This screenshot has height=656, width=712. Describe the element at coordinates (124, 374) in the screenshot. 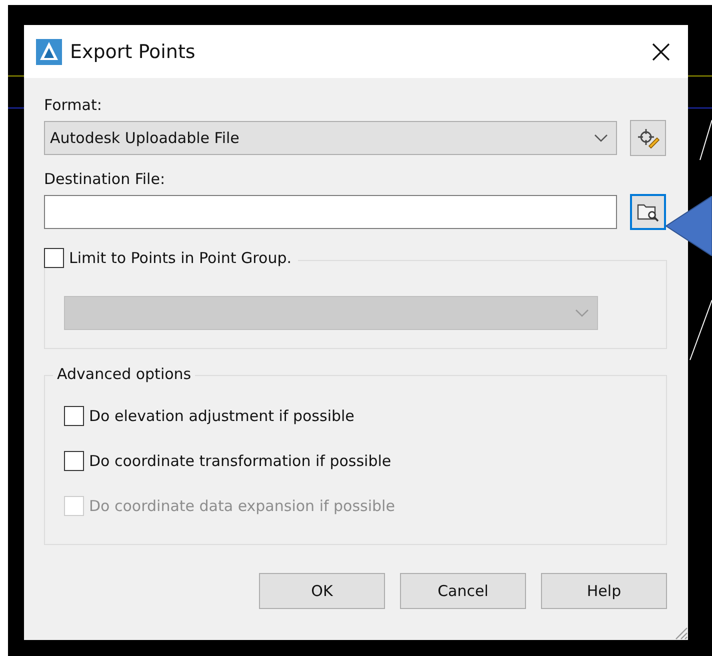

I see `advanced-options-title: Advanced options` at that location.